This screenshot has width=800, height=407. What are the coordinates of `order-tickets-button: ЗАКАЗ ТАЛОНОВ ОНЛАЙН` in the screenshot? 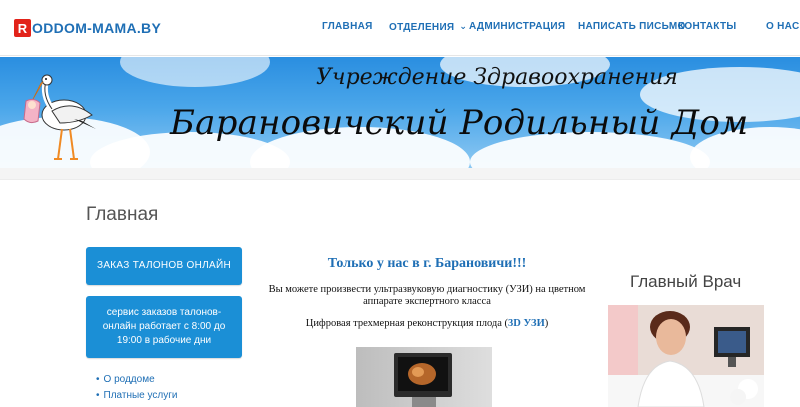 It's located at (164, 266).